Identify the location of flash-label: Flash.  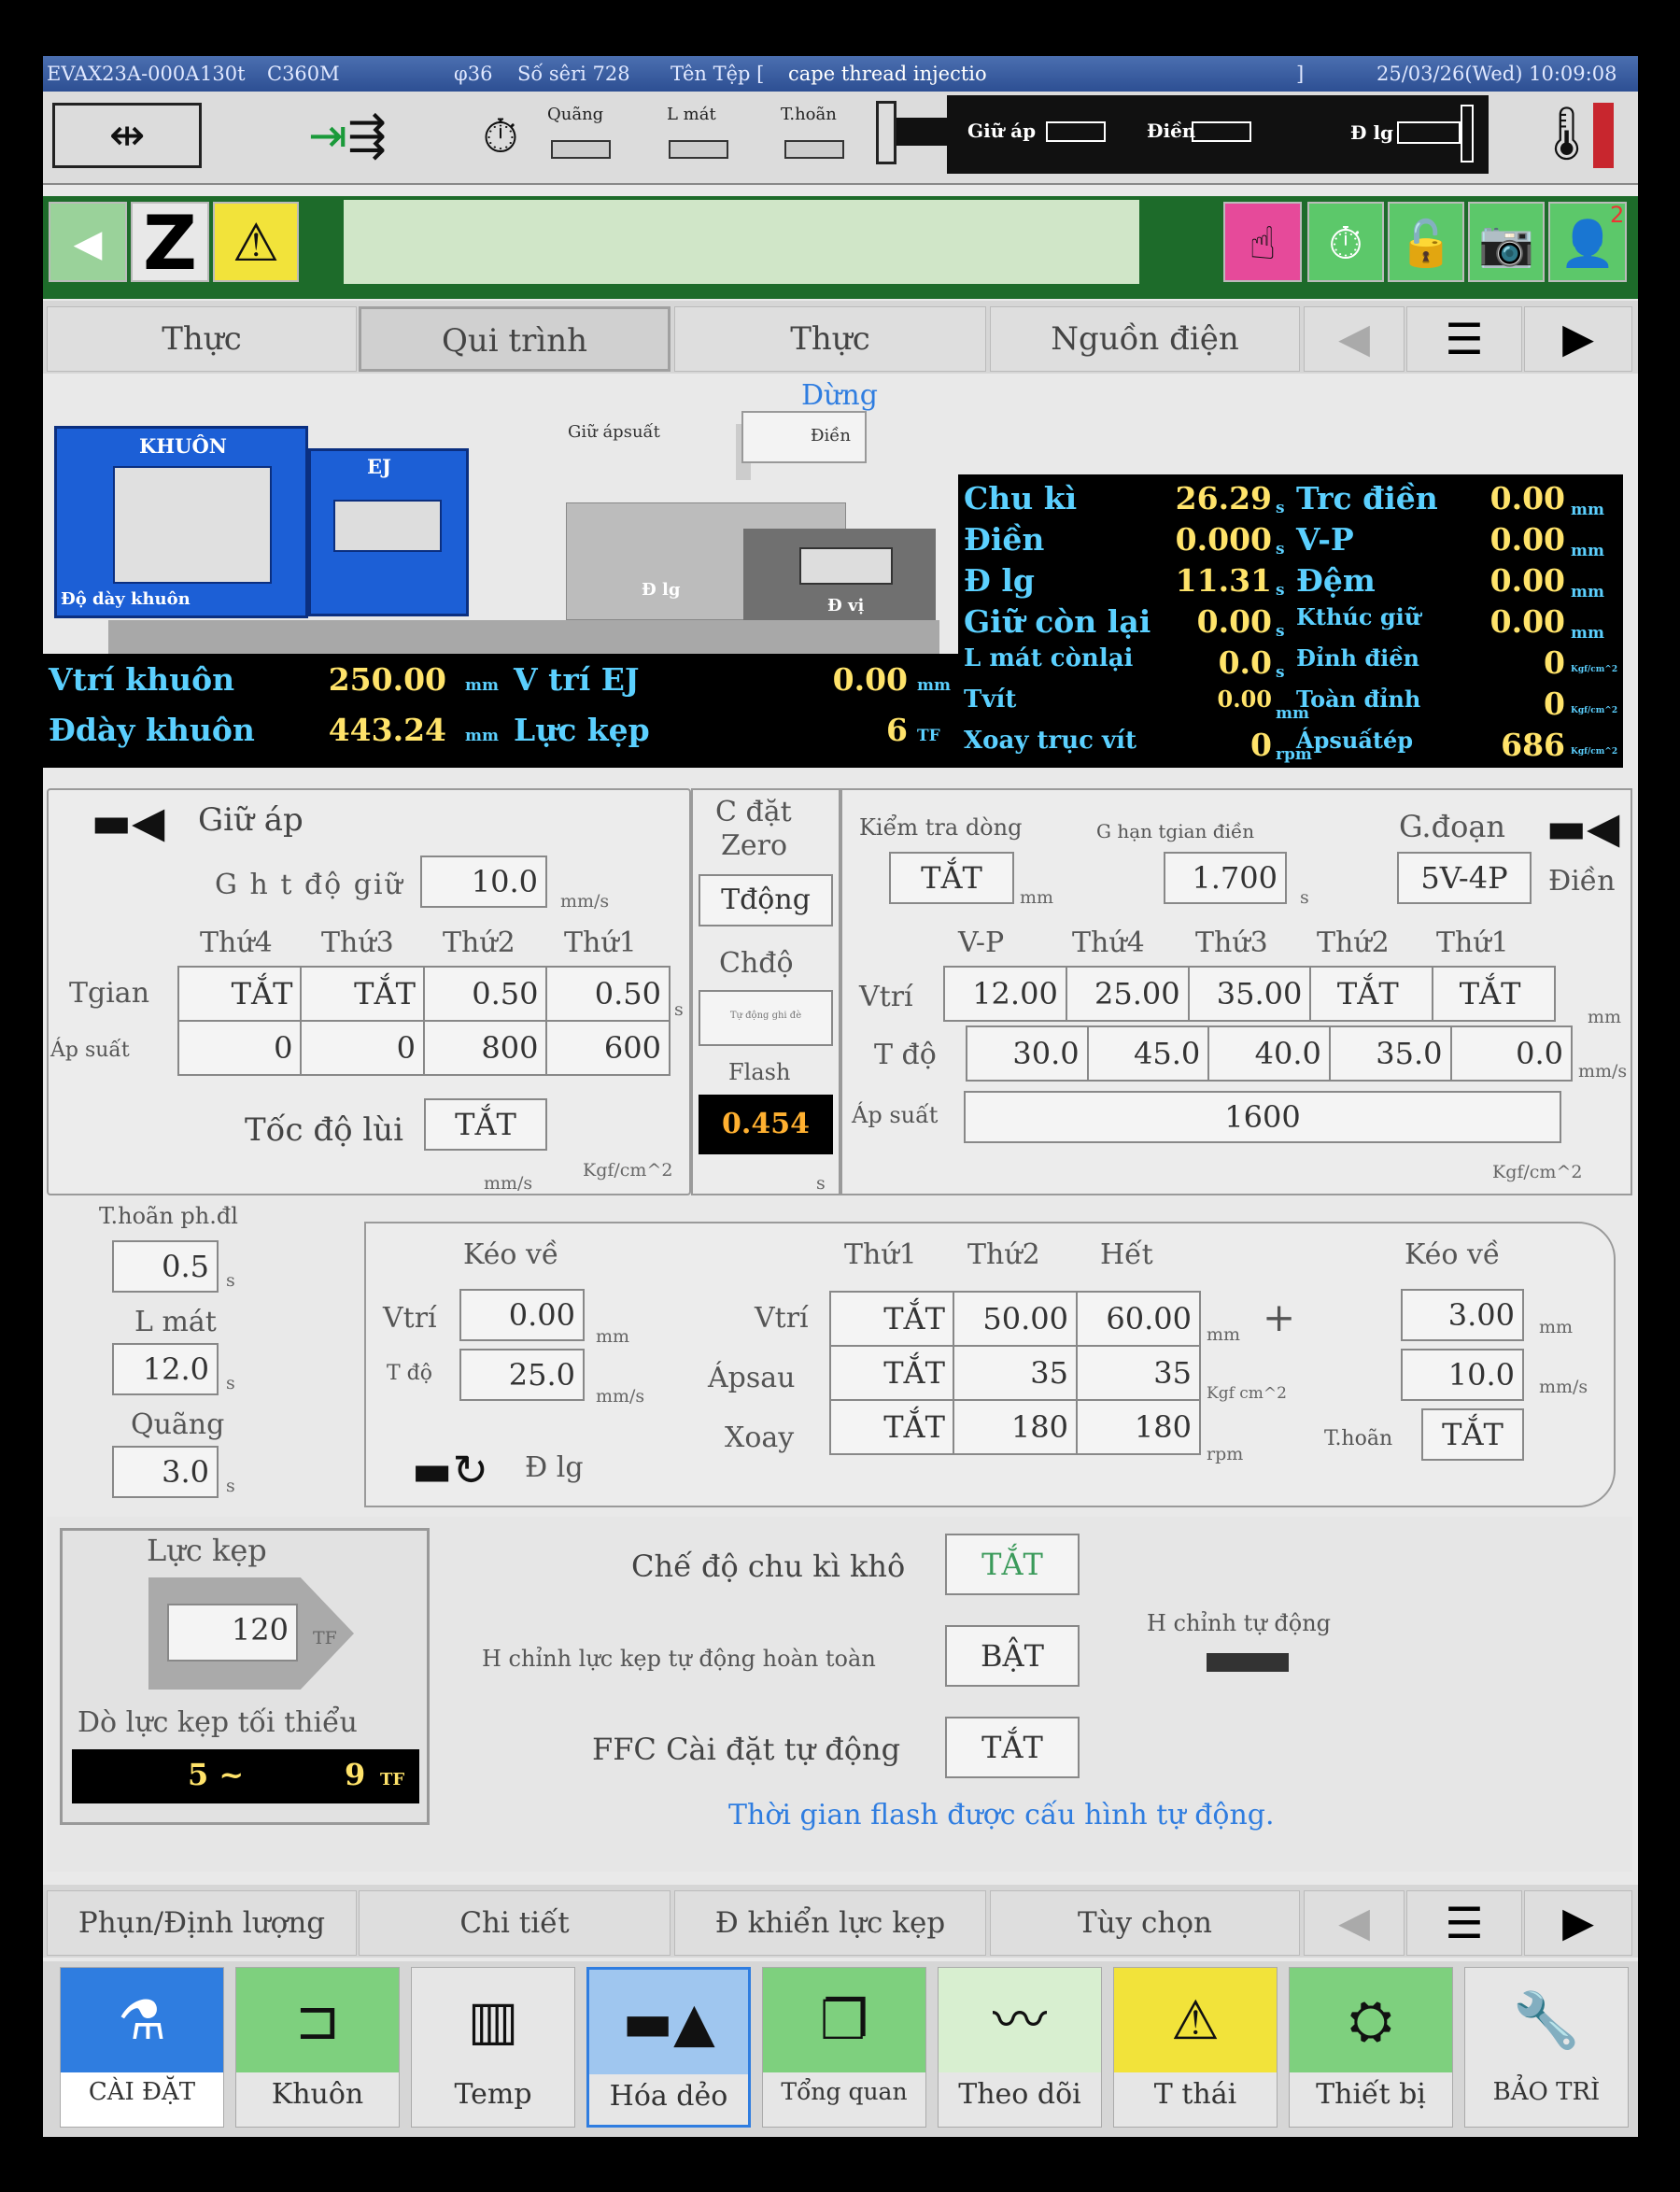
(759, 1072).